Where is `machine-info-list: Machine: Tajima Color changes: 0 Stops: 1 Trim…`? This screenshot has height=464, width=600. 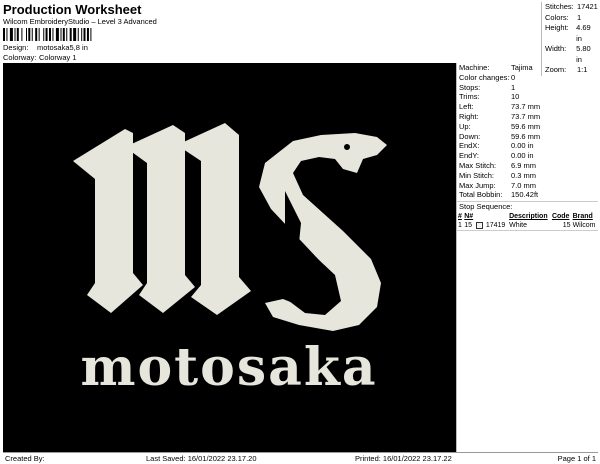 machine-info-list: Machine: Tajima Color changes: 0 Stops: 1 Trim… is located at coordinates (527, 131).